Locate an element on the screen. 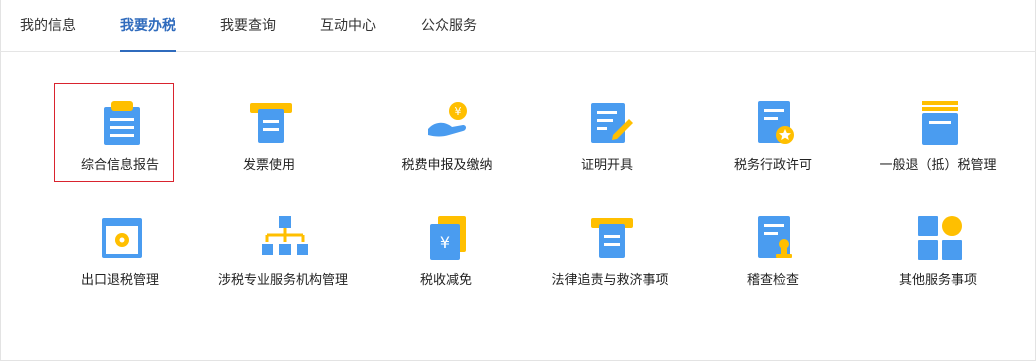 This screenshot has height=362, width=1036. service-label: 出口退税管理 is located at coordinates (119, 280).